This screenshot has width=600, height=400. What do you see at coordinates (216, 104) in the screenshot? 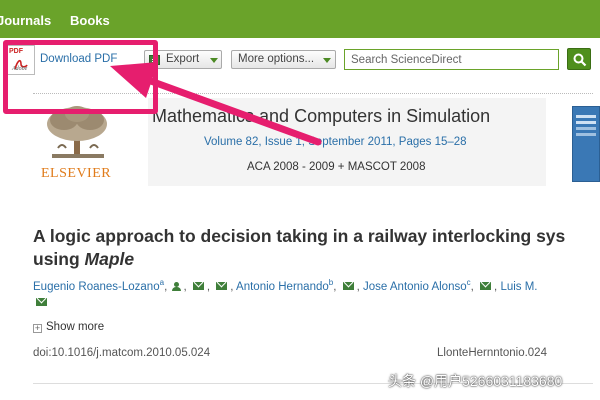
I see `annotation-arrow-icon` at bounding box center [216, 104].